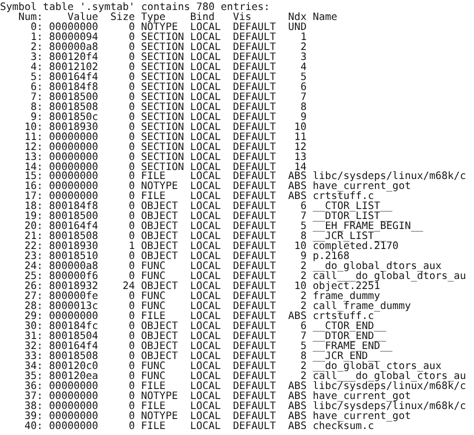 This screenshot has width=474, height=435. What do you see at coordinates (160, 417) in the screenshot?
I see `table-cell-text: NOTYPE` at bounding box center [160, 417].